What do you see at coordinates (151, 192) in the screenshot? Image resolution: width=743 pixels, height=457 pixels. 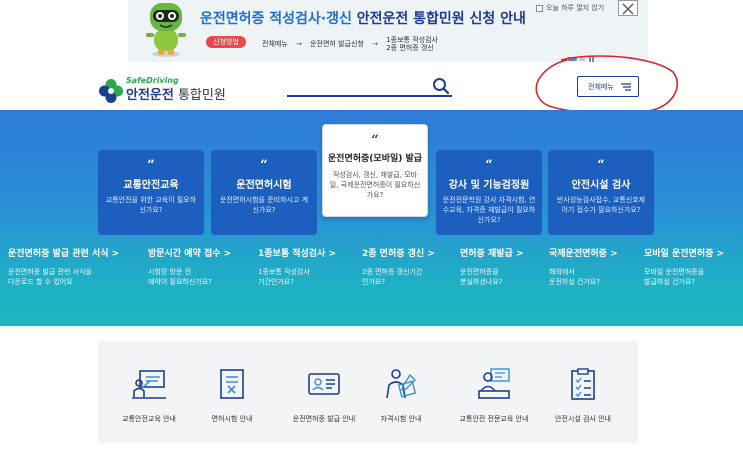 I see `card-traffic-safety-education: “ 교통안전교육 교통안전을 위한 교육이 필요하신가요?` at bounding box center [151, 192].